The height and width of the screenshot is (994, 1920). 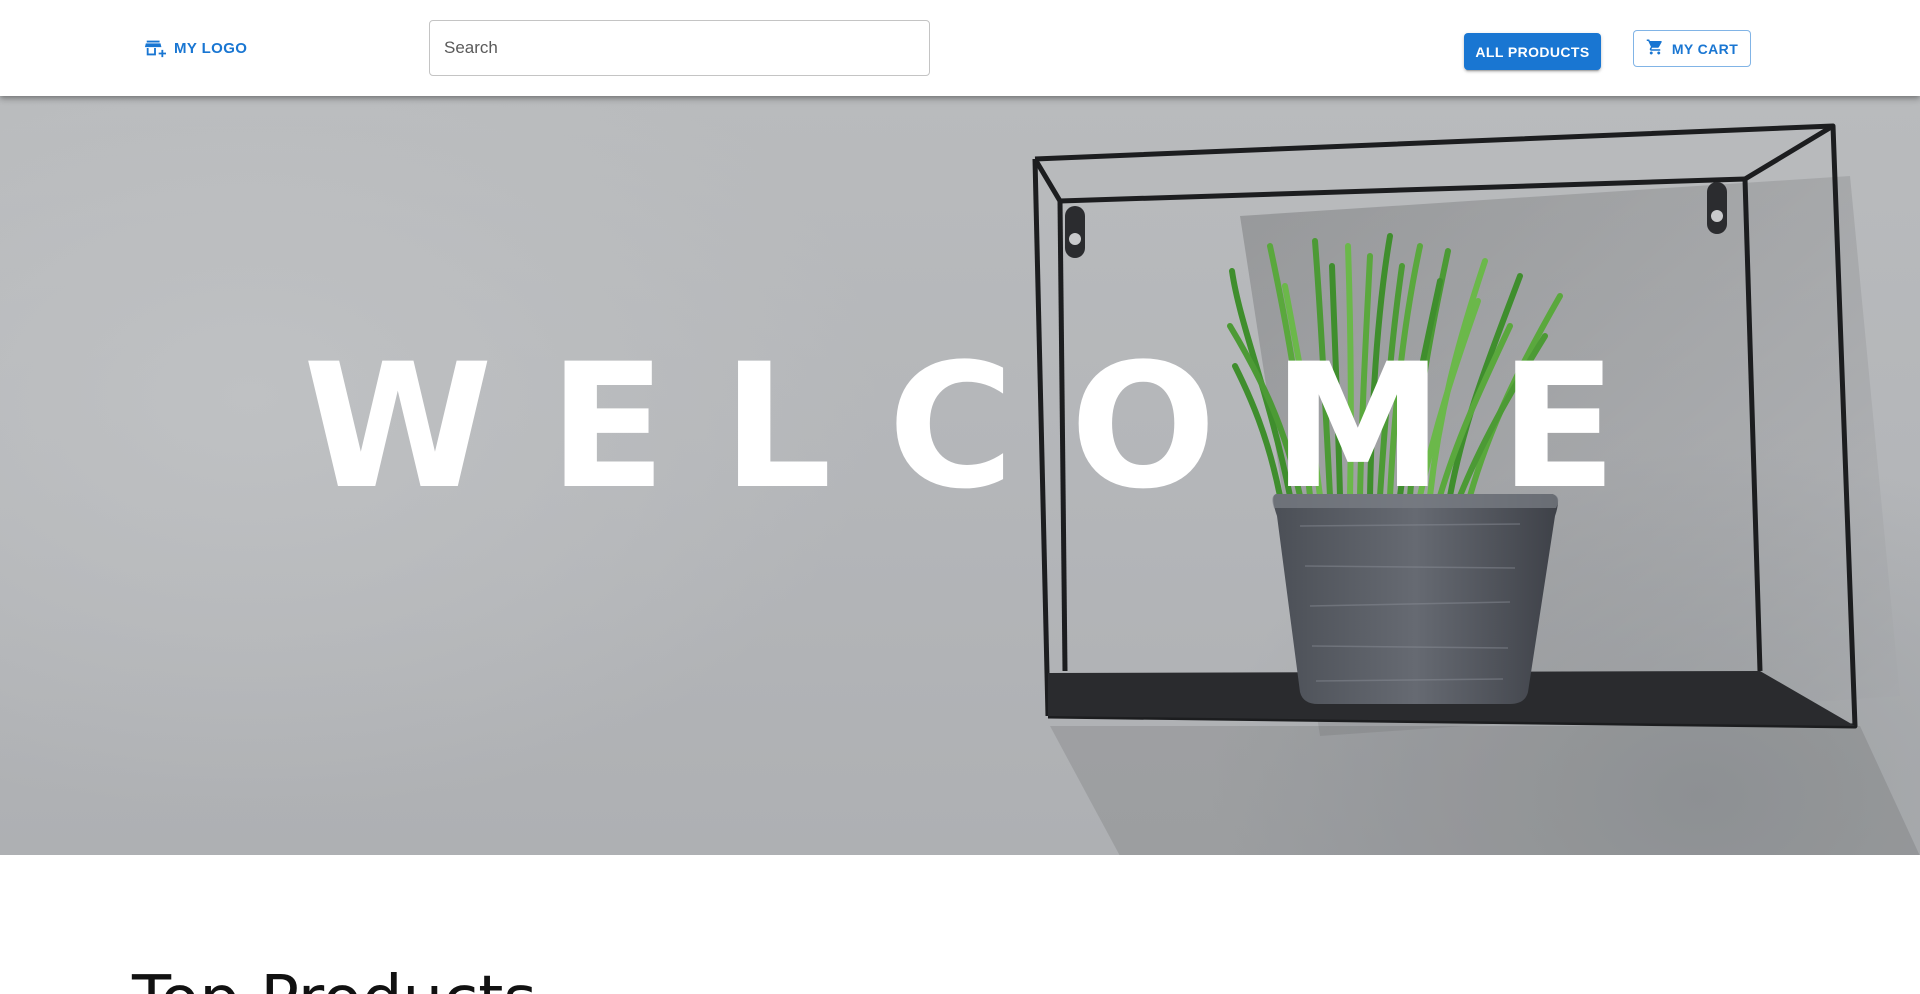 I want to click on all-products-button: ALL PRODUCTS, so click(x=1532, y=51).